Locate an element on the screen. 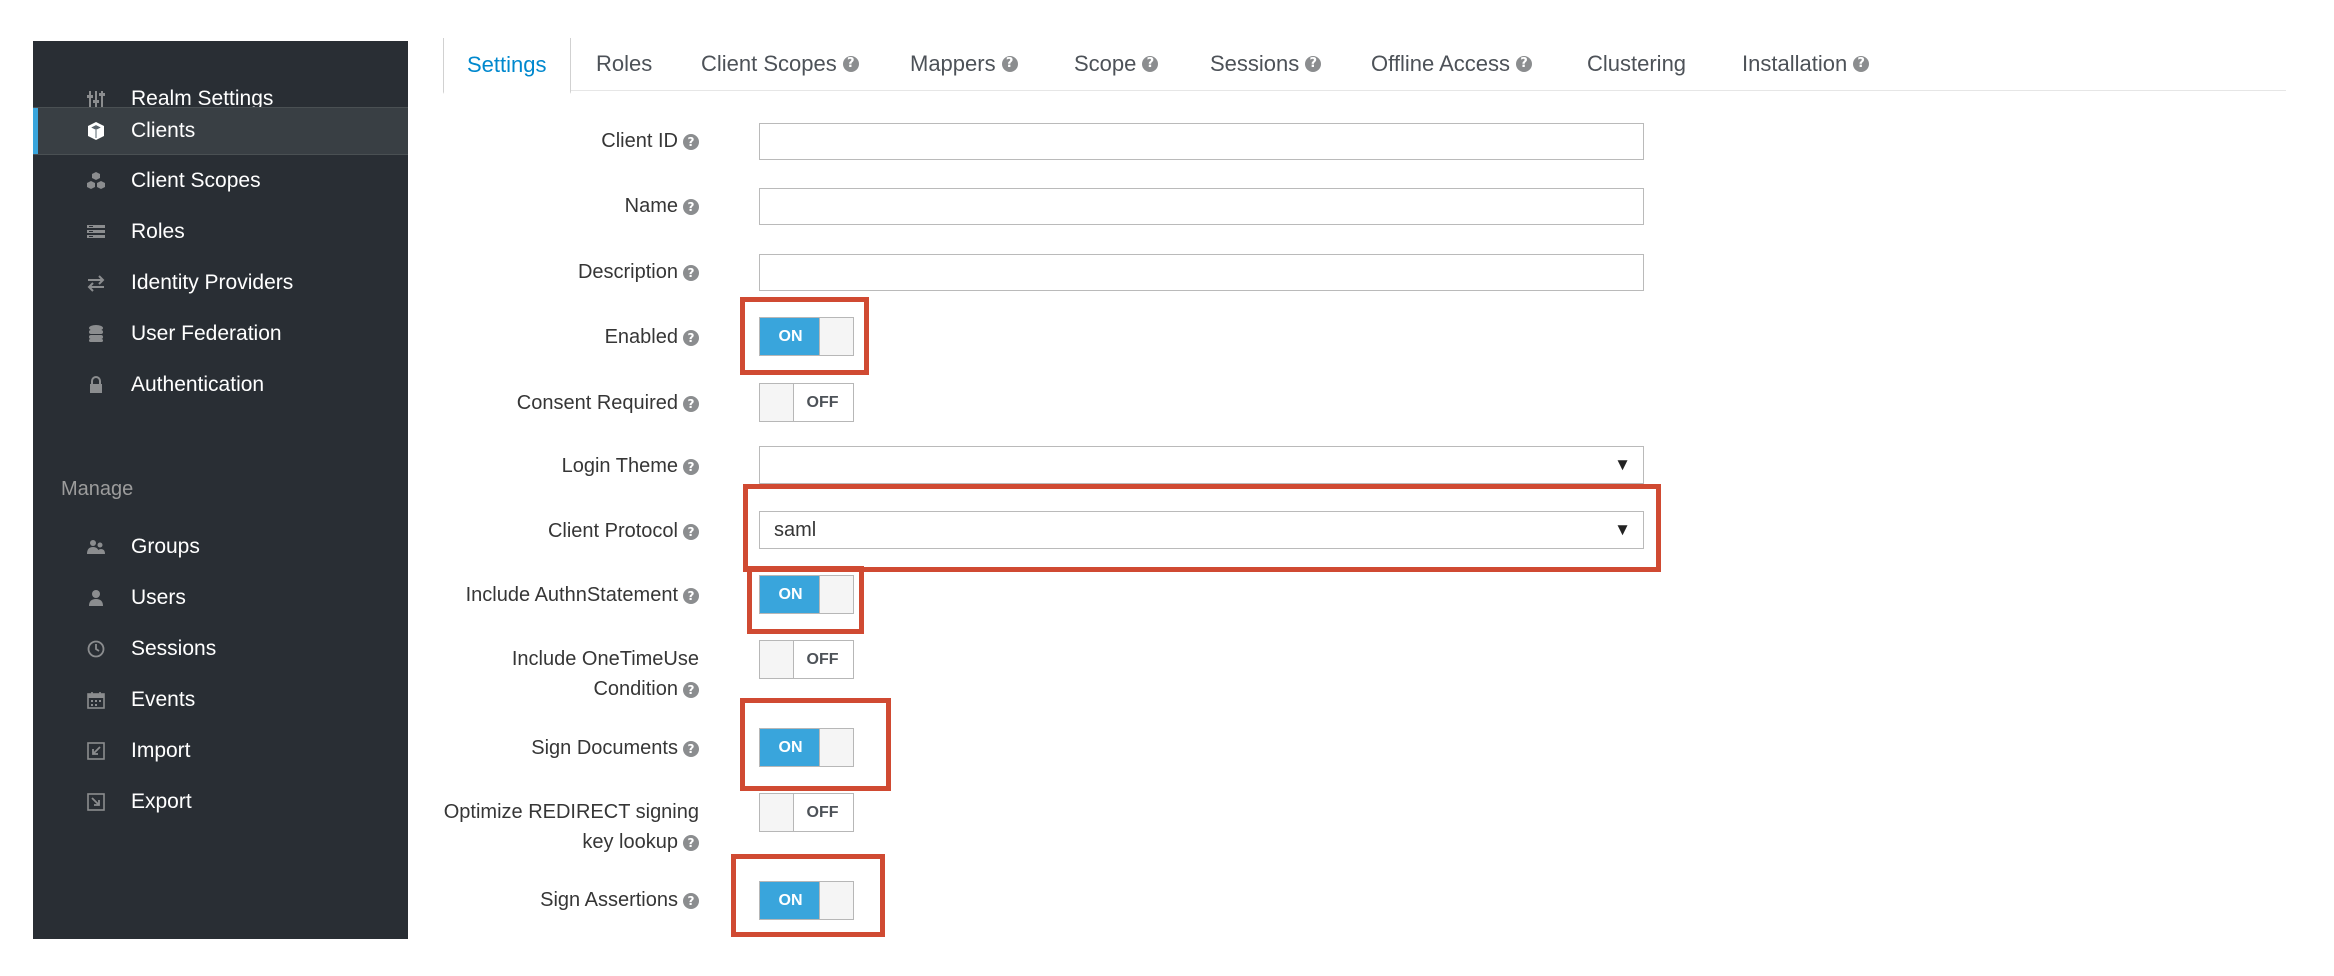  tab-label: Roles is located at coordinates (624, 63).